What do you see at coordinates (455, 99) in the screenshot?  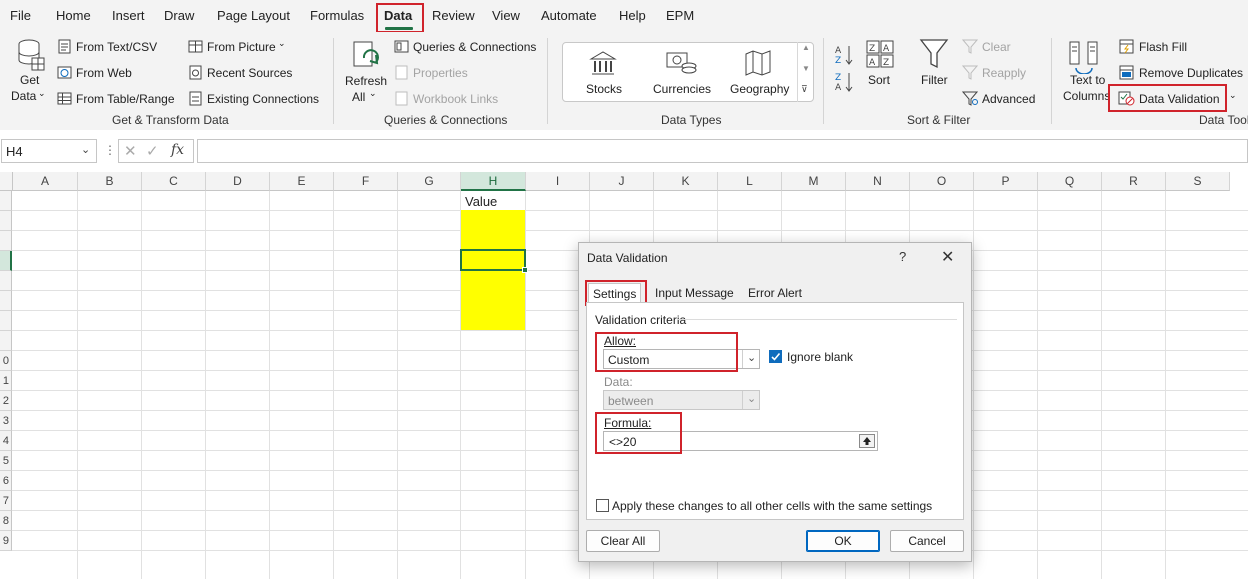 I see `workbook-links-button: Workbook Links` at bounding box center [455, 99].